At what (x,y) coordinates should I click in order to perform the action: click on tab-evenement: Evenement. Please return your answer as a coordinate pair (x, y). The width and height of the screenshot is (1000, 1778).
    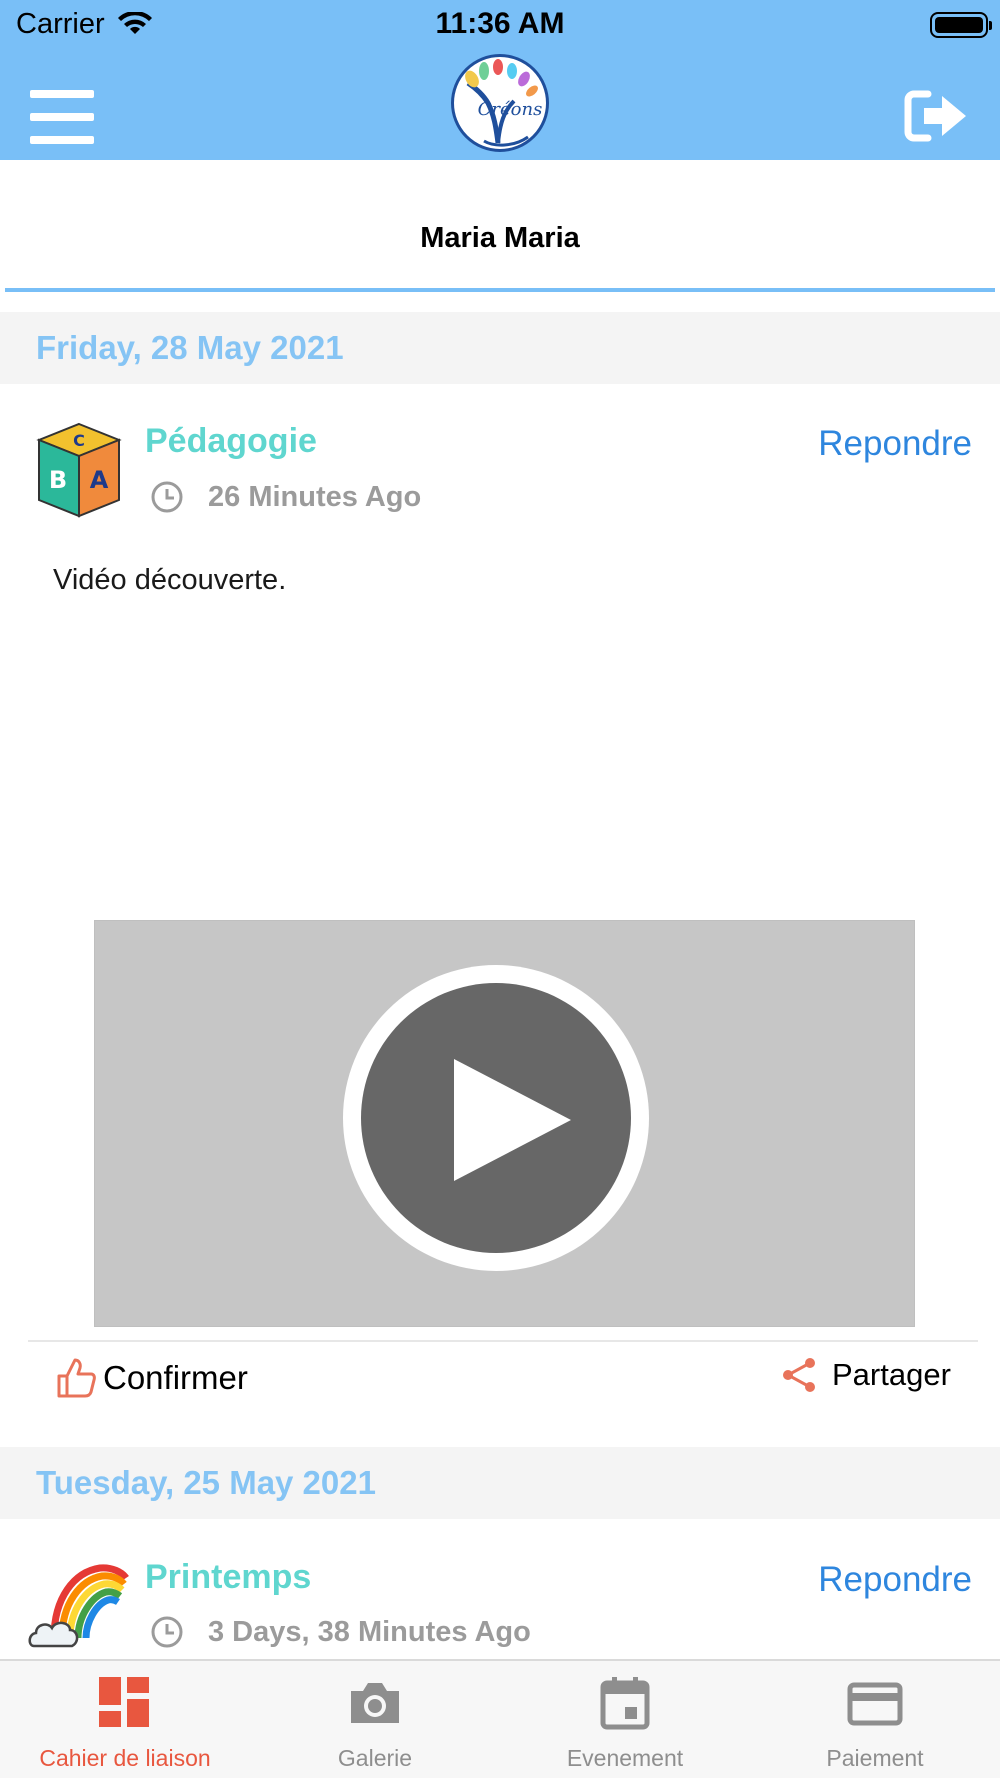
    Looking at the image, I should click on (625, 1719).